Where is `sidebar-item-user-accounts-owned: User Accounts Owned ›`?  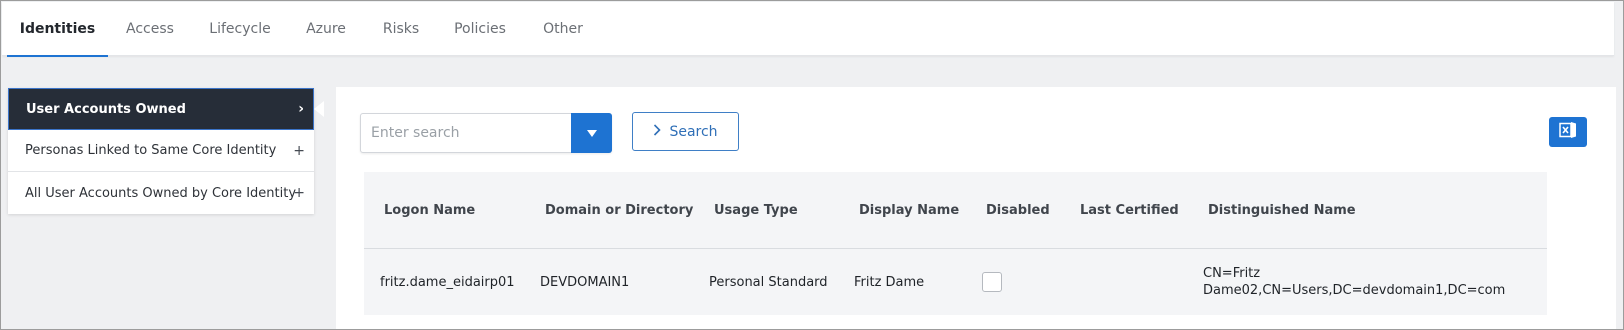 sidebar-item-user-accounts-owned: User Accounts Owned › is located at coordinates (161, 109).